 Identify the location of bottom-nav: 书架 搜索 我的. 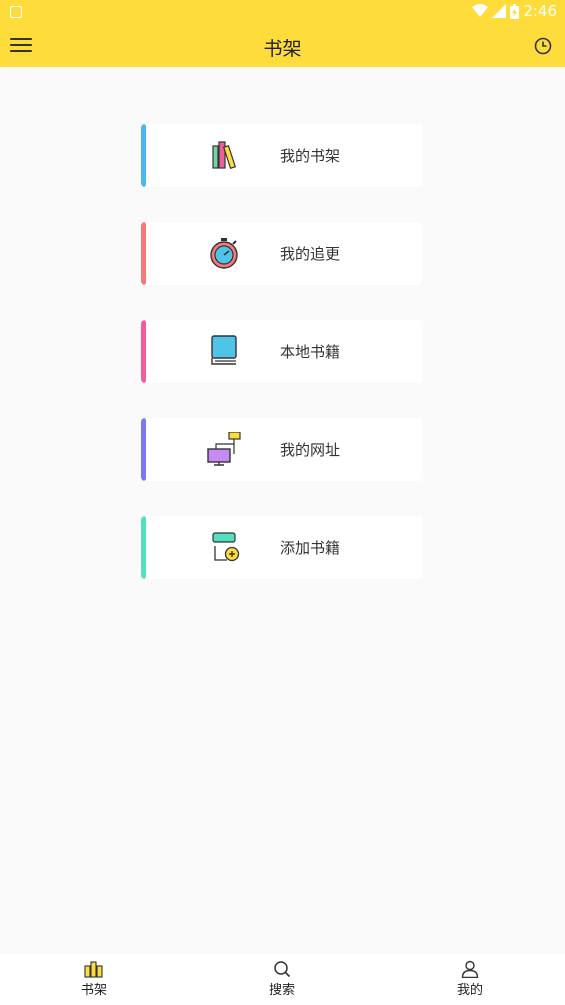
(282, 979).